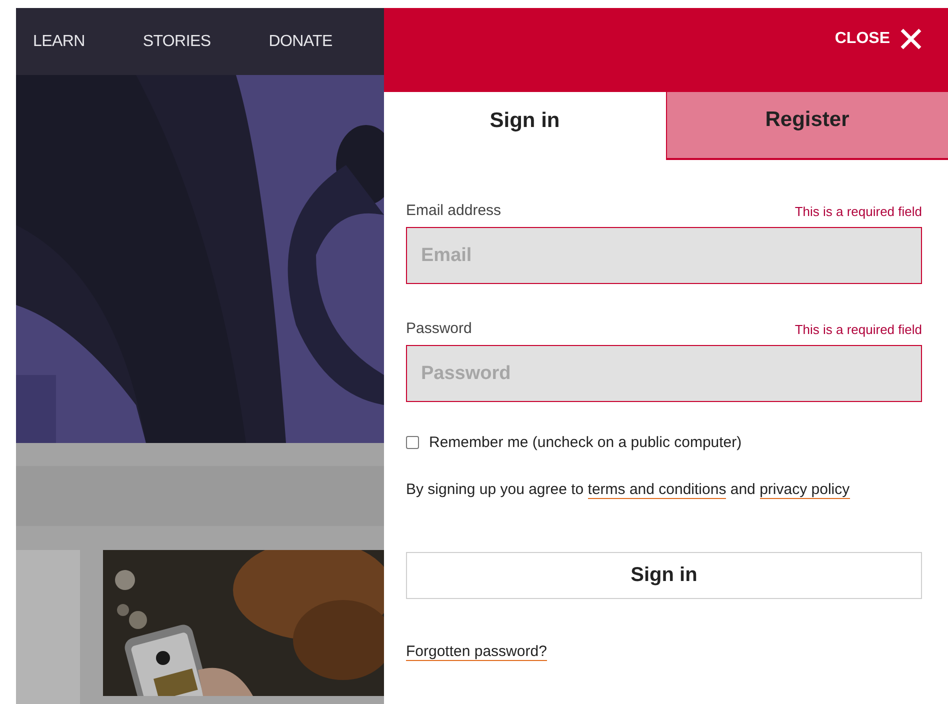 The width and height of the screenshot is (948, 704). What do you see at coordinates (439, 328) in the screenshot?
I see `field-label: Password` at bounding box center [439, 328].